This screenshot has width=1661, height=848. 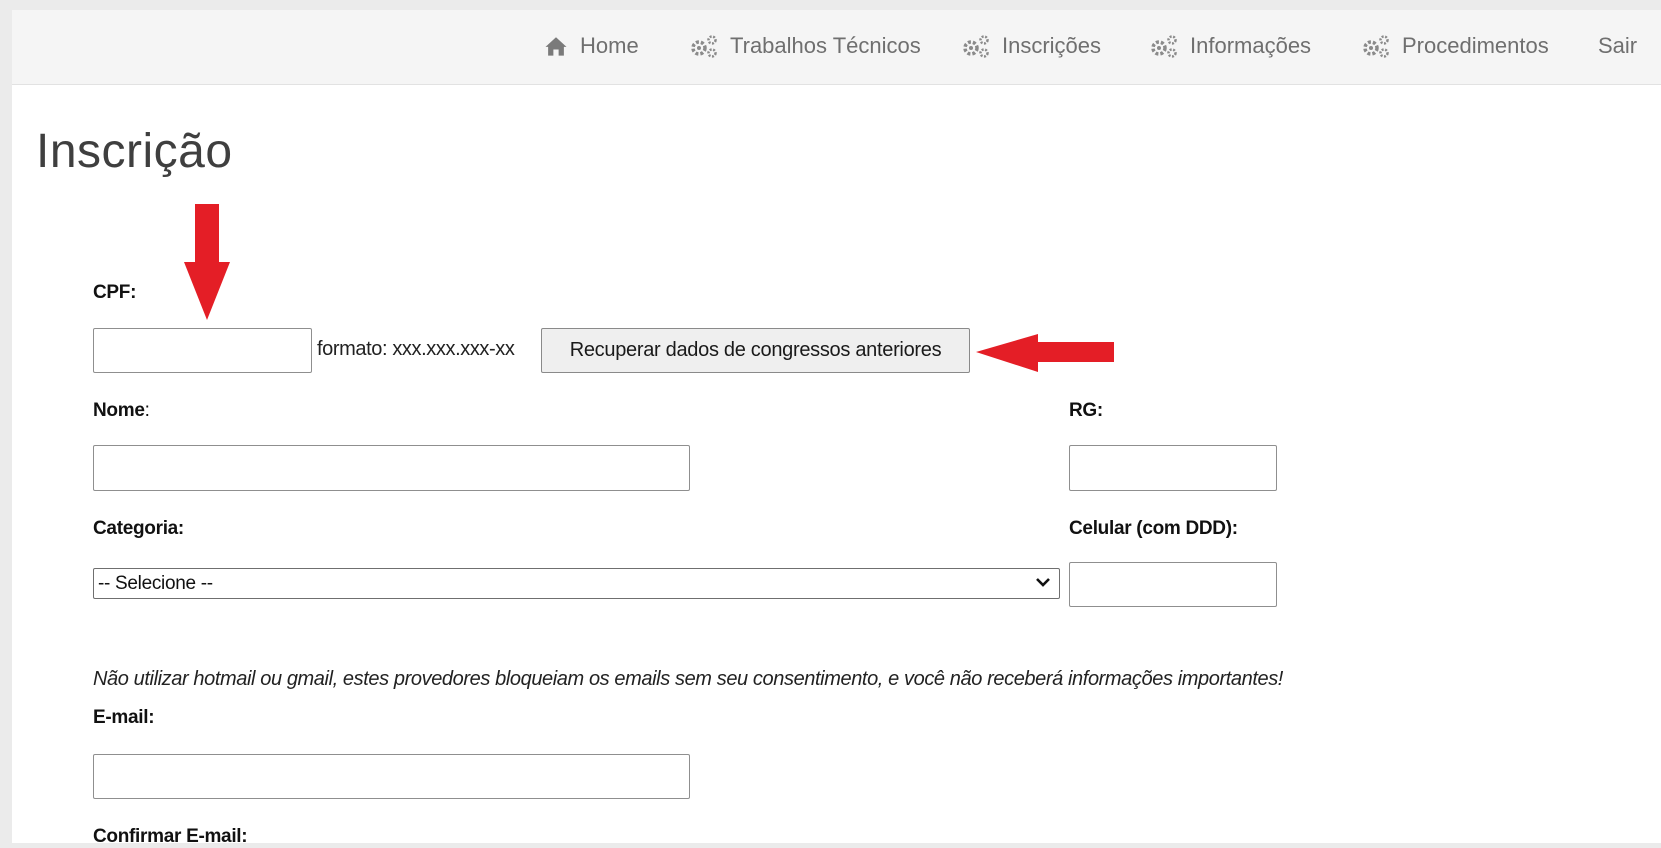 I want to click on chevron-down-icon, so click(x=1043, y=582).